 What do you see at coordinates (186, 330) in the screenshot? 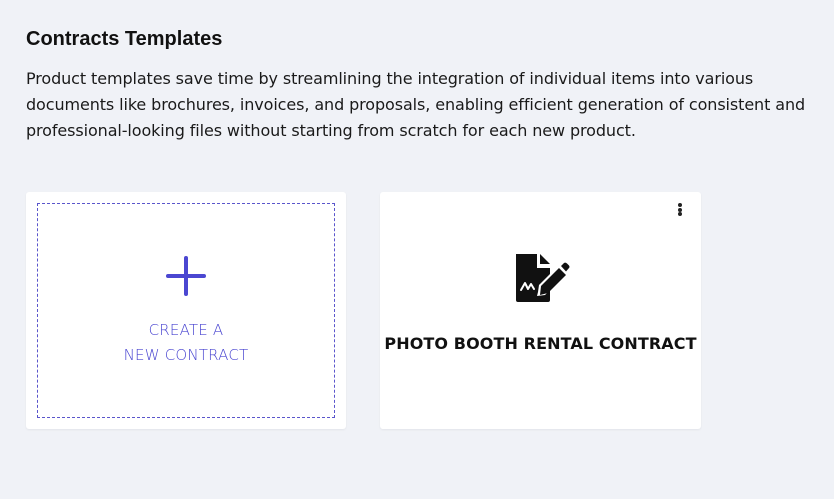
I see `create-contract-label-line1: CREATE A` at bounding box center [186, 330].